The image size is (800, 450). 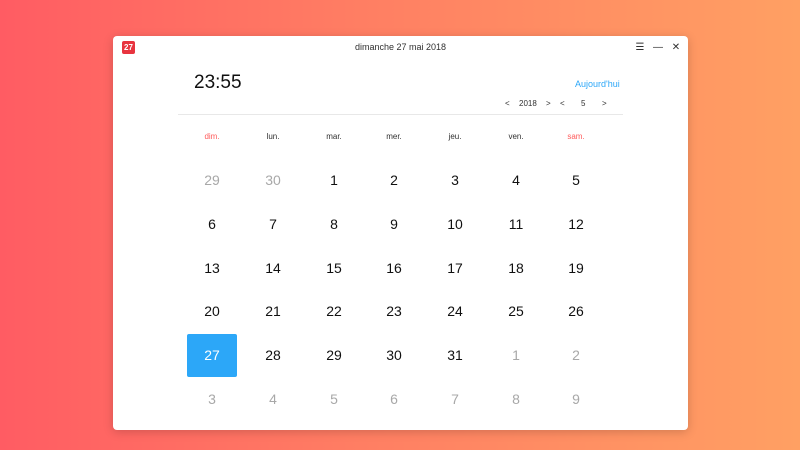 What do you see at coordinates (604, 103) in the screenshot?
I see `next-month-button: >` at bounding box center [604, 103].